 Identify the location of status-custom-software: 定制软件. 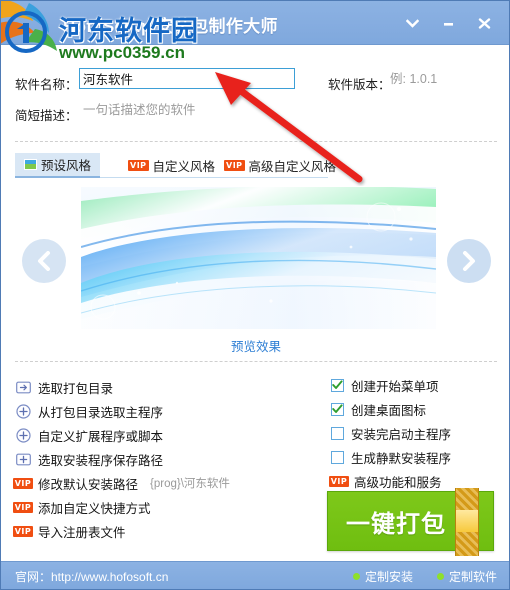
(466, 576).